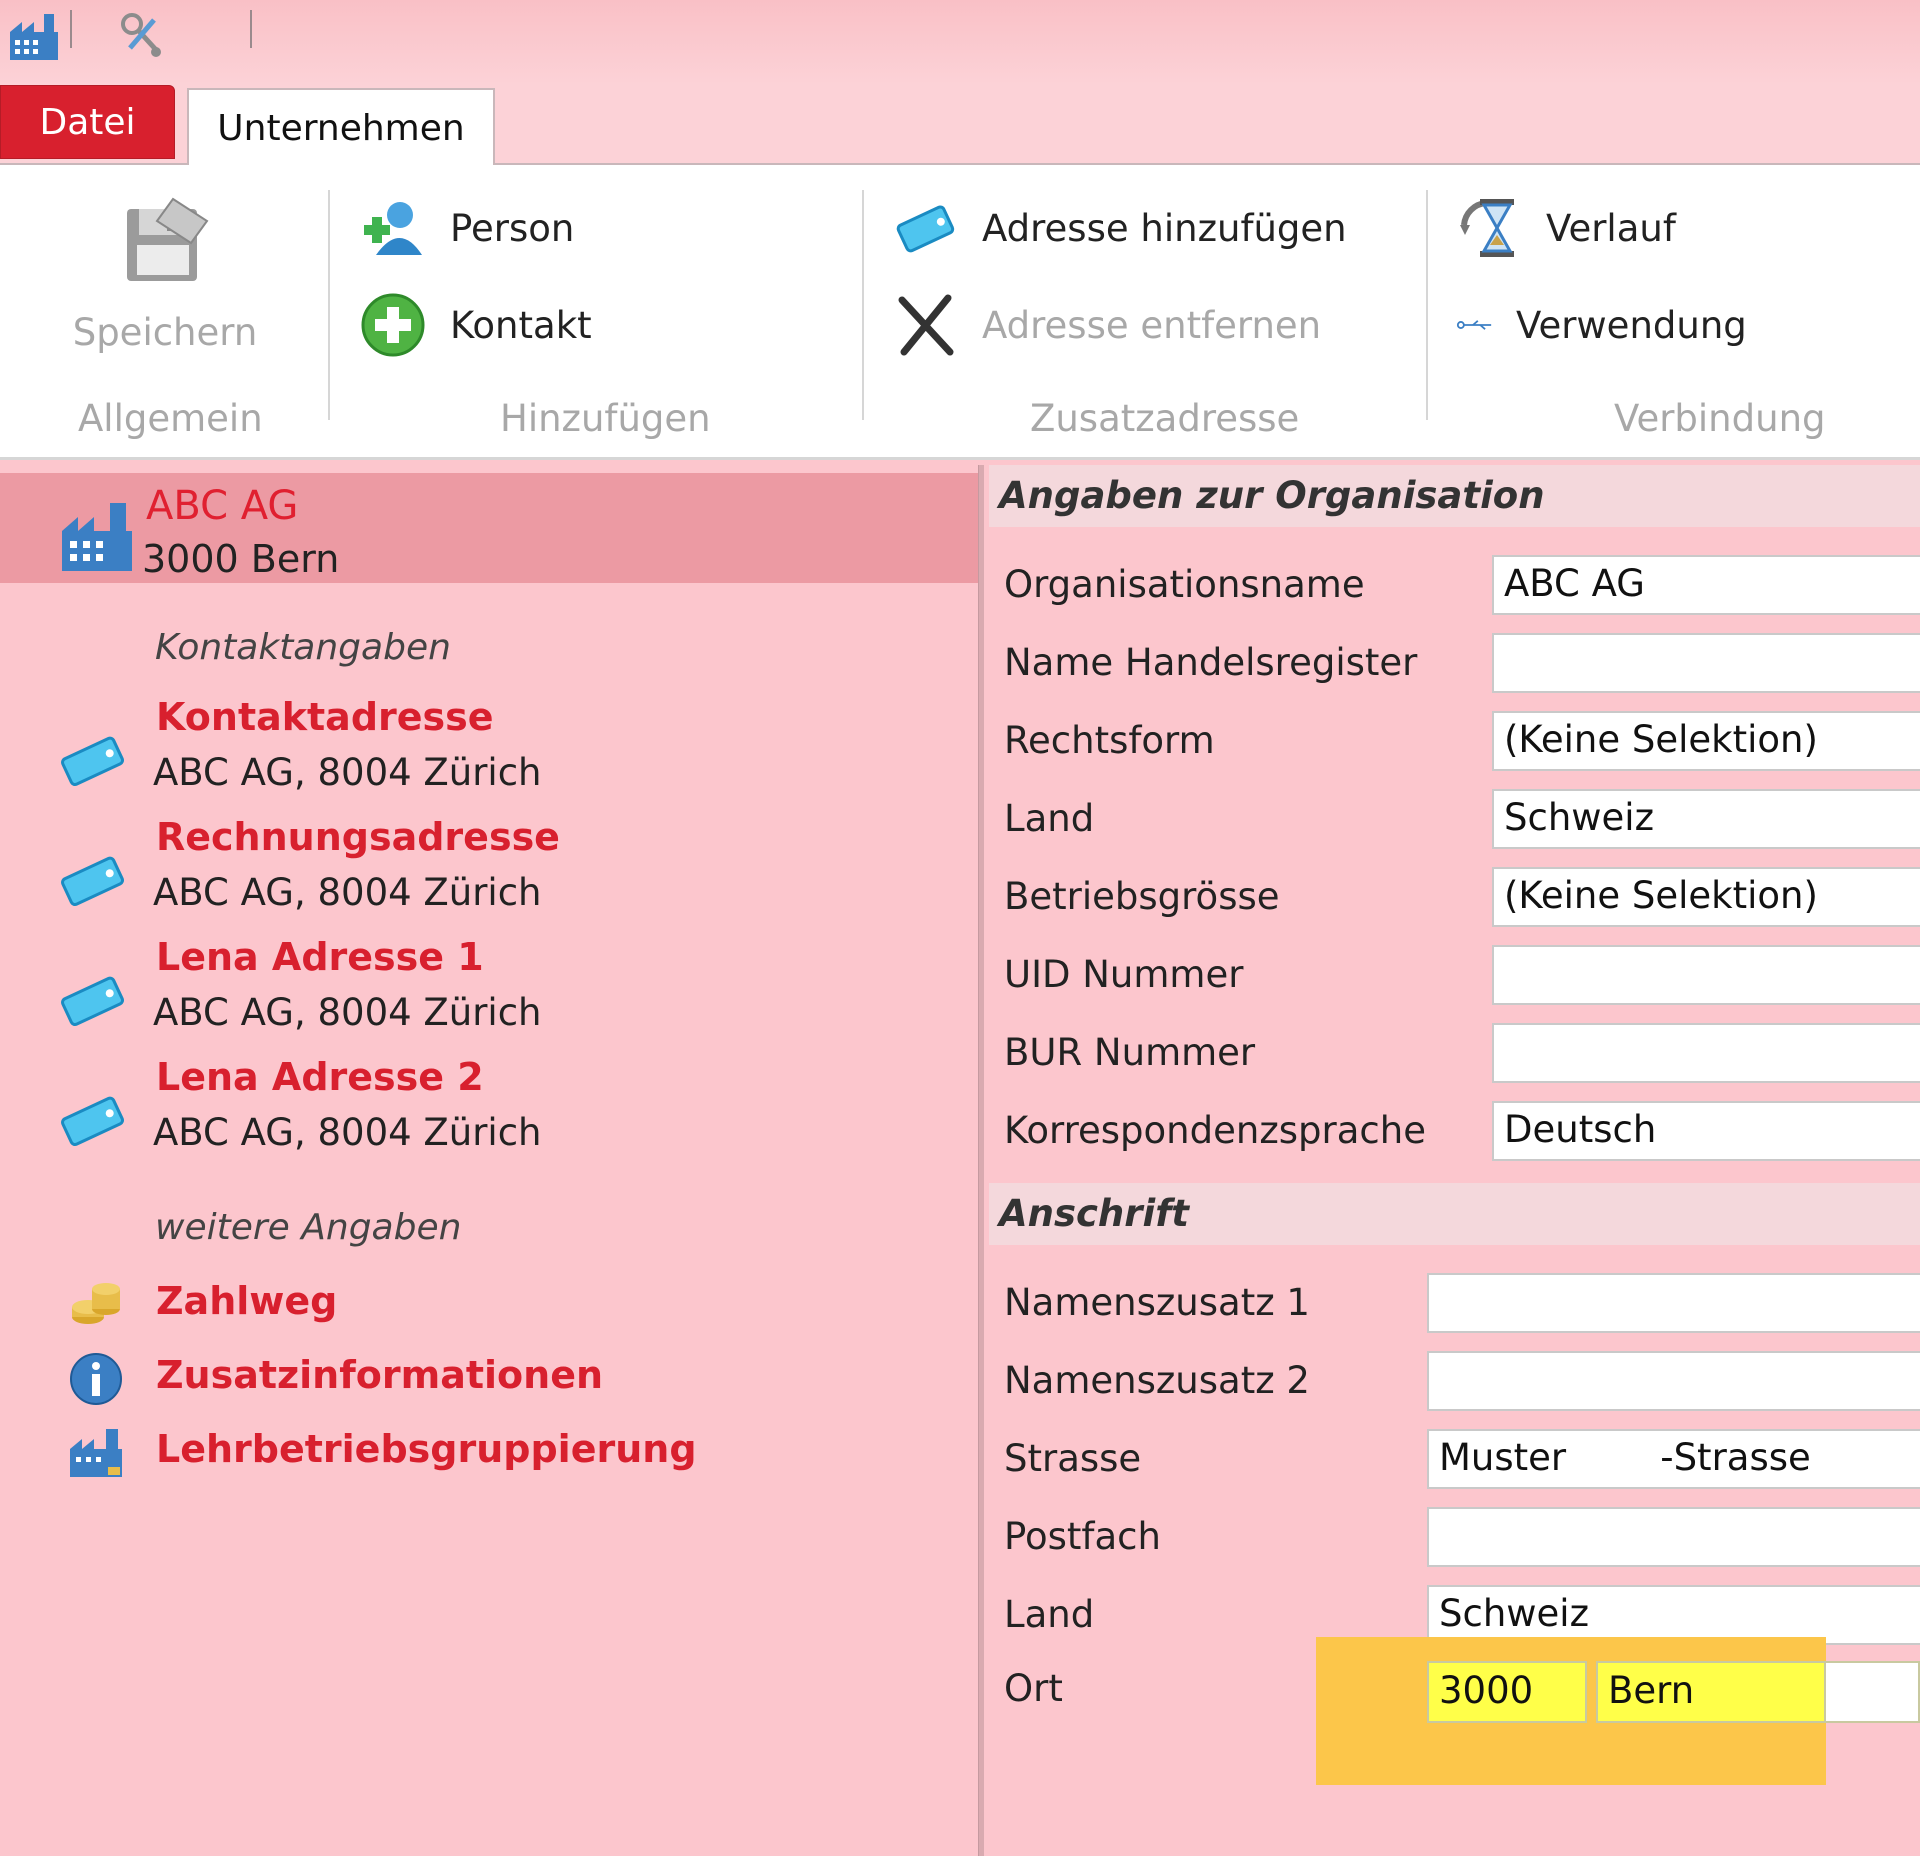  Describe the element at coordinates (1452, 742) in the screenshot. I see `field-row-legal-form: Rechtsform (Keine Selektion)` at that location.